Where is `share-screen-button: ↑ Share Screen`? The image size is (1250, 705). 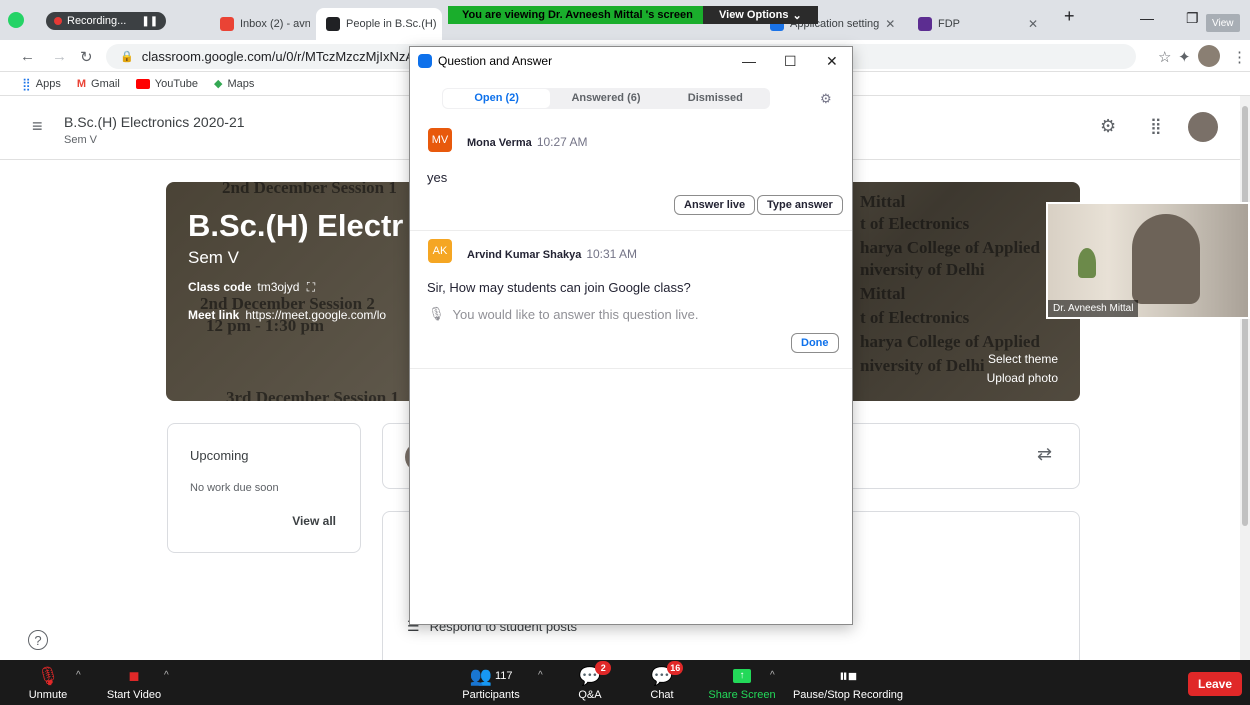
share-screen-button: ↑ Share Screen is located at coordinates (742, 682).